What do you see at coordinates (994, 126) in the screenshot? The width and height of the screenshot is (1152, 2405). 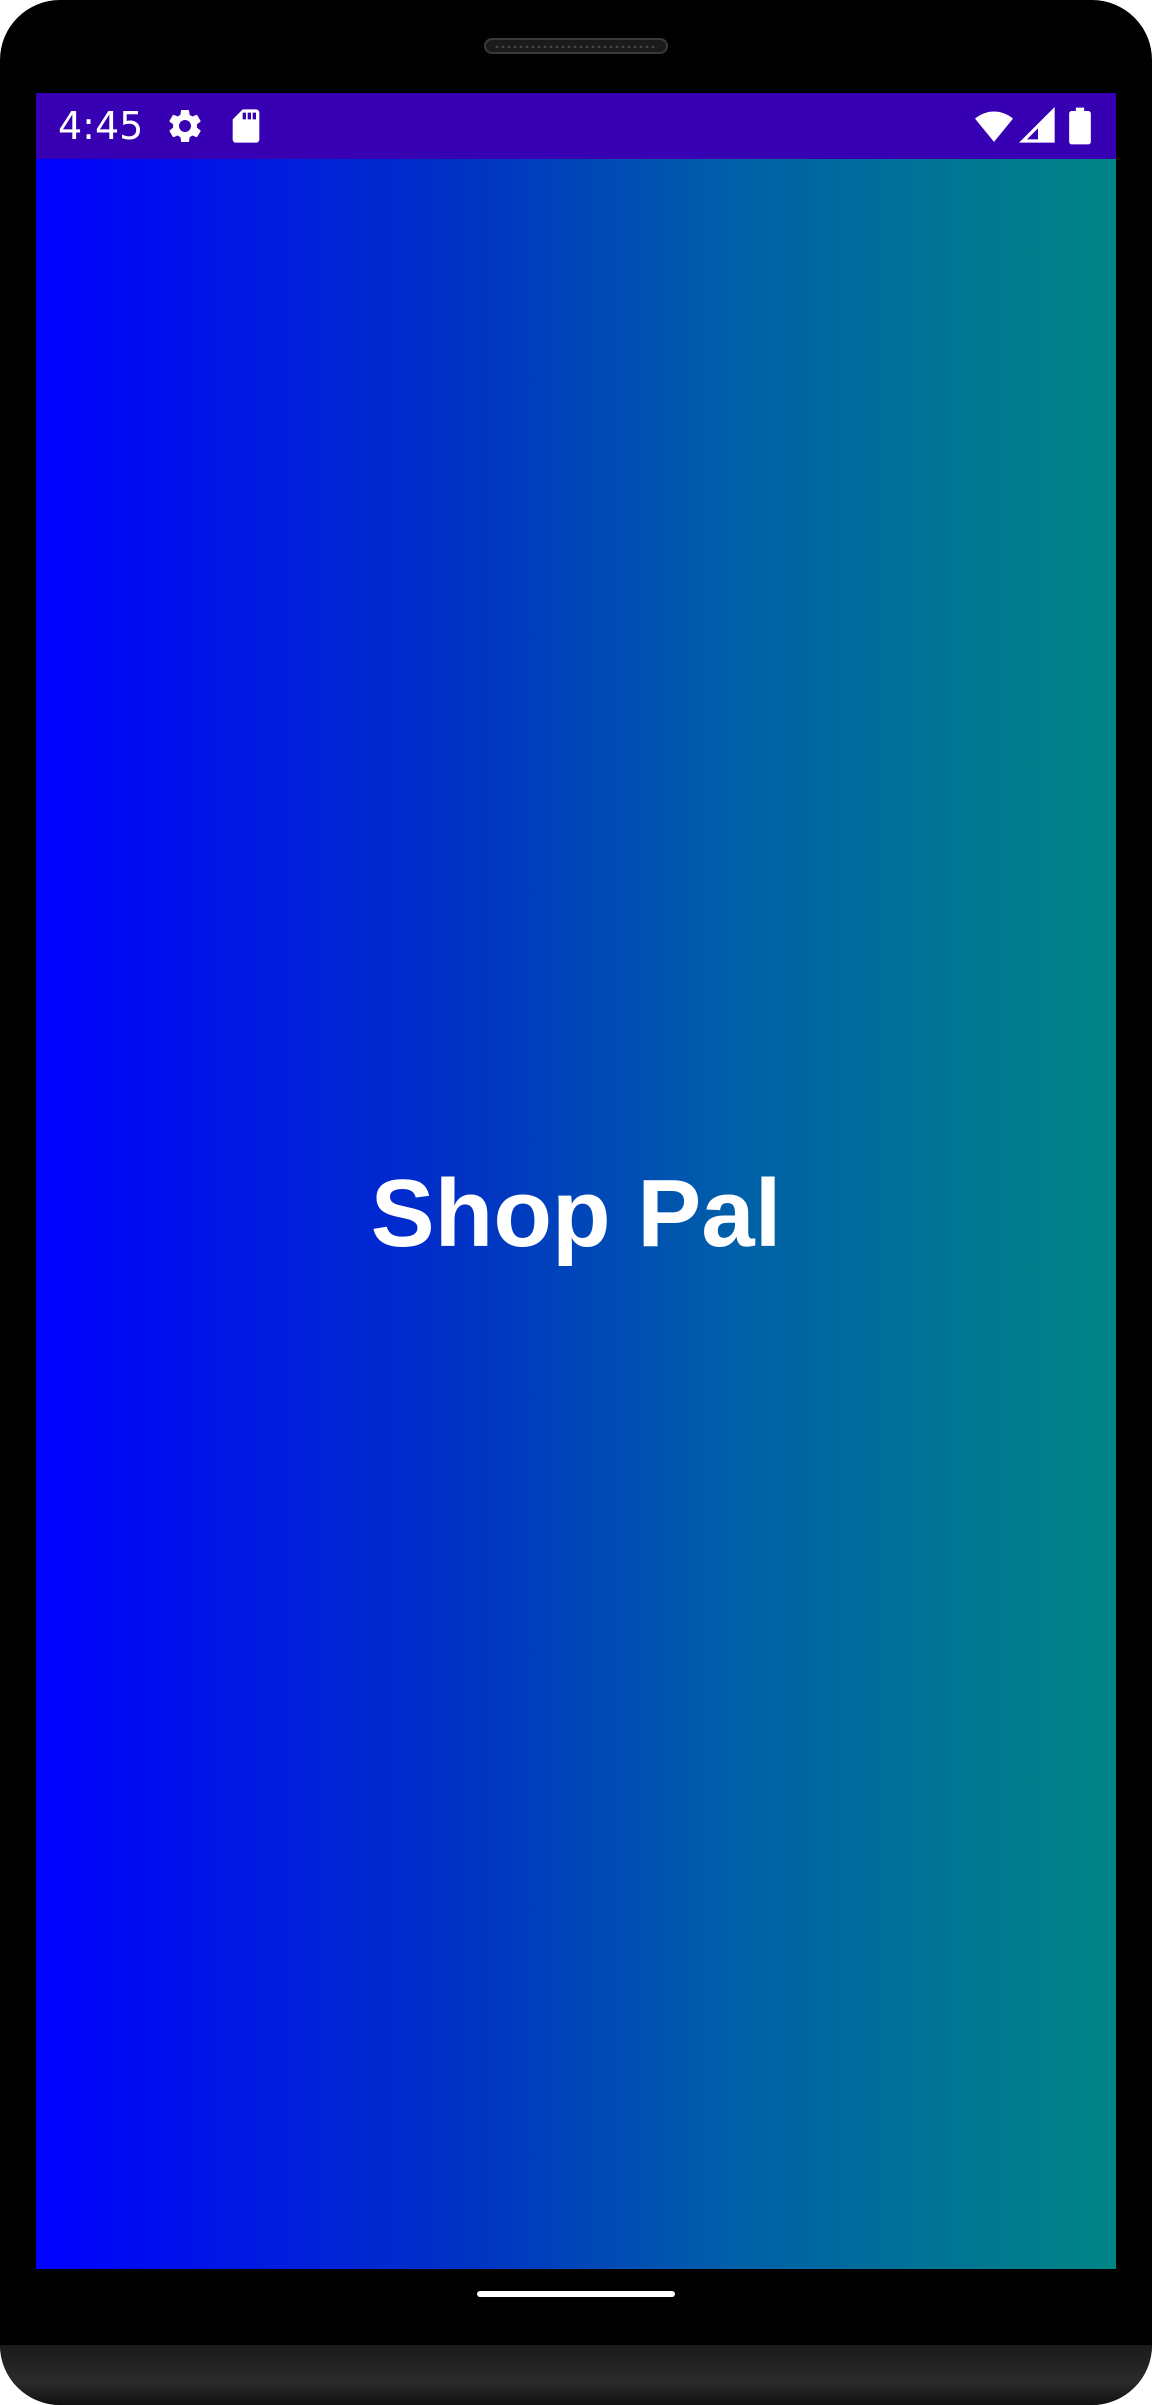 I see `wifi-icon` at bounding box center [994, 126].